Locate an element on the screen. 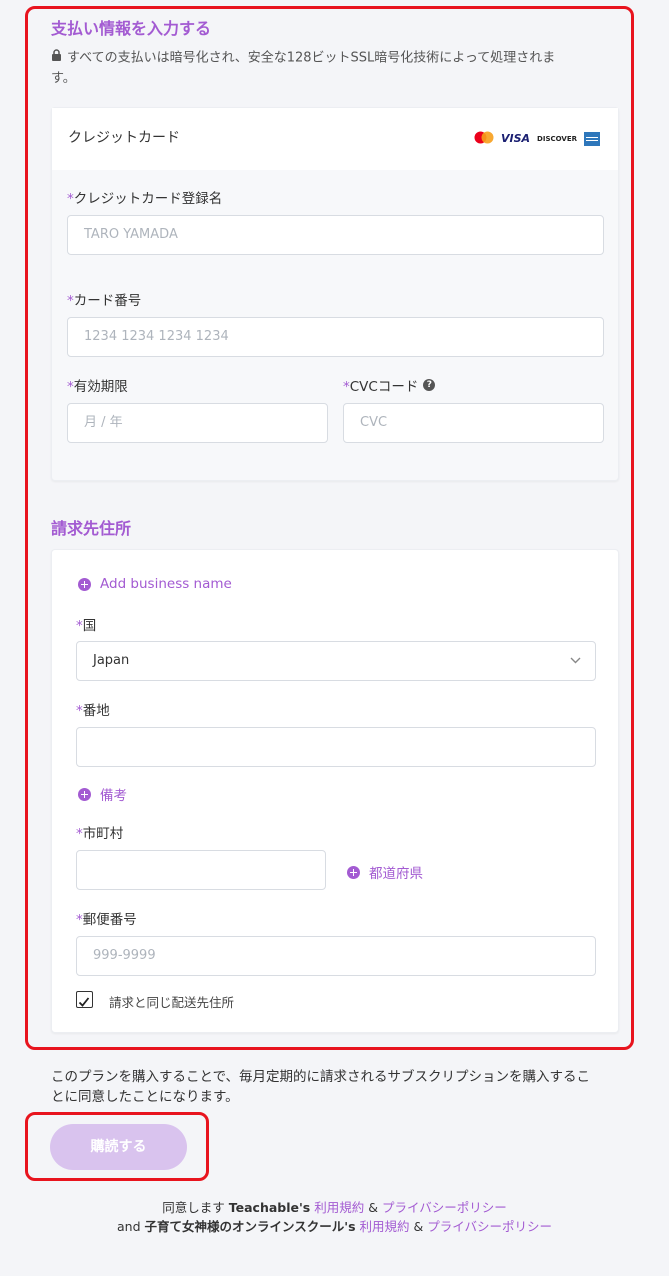 Image resolution: width=669 pixels, height=1276 pixels. discover-icon: DISCOVER is located at coordinates (557, 138).